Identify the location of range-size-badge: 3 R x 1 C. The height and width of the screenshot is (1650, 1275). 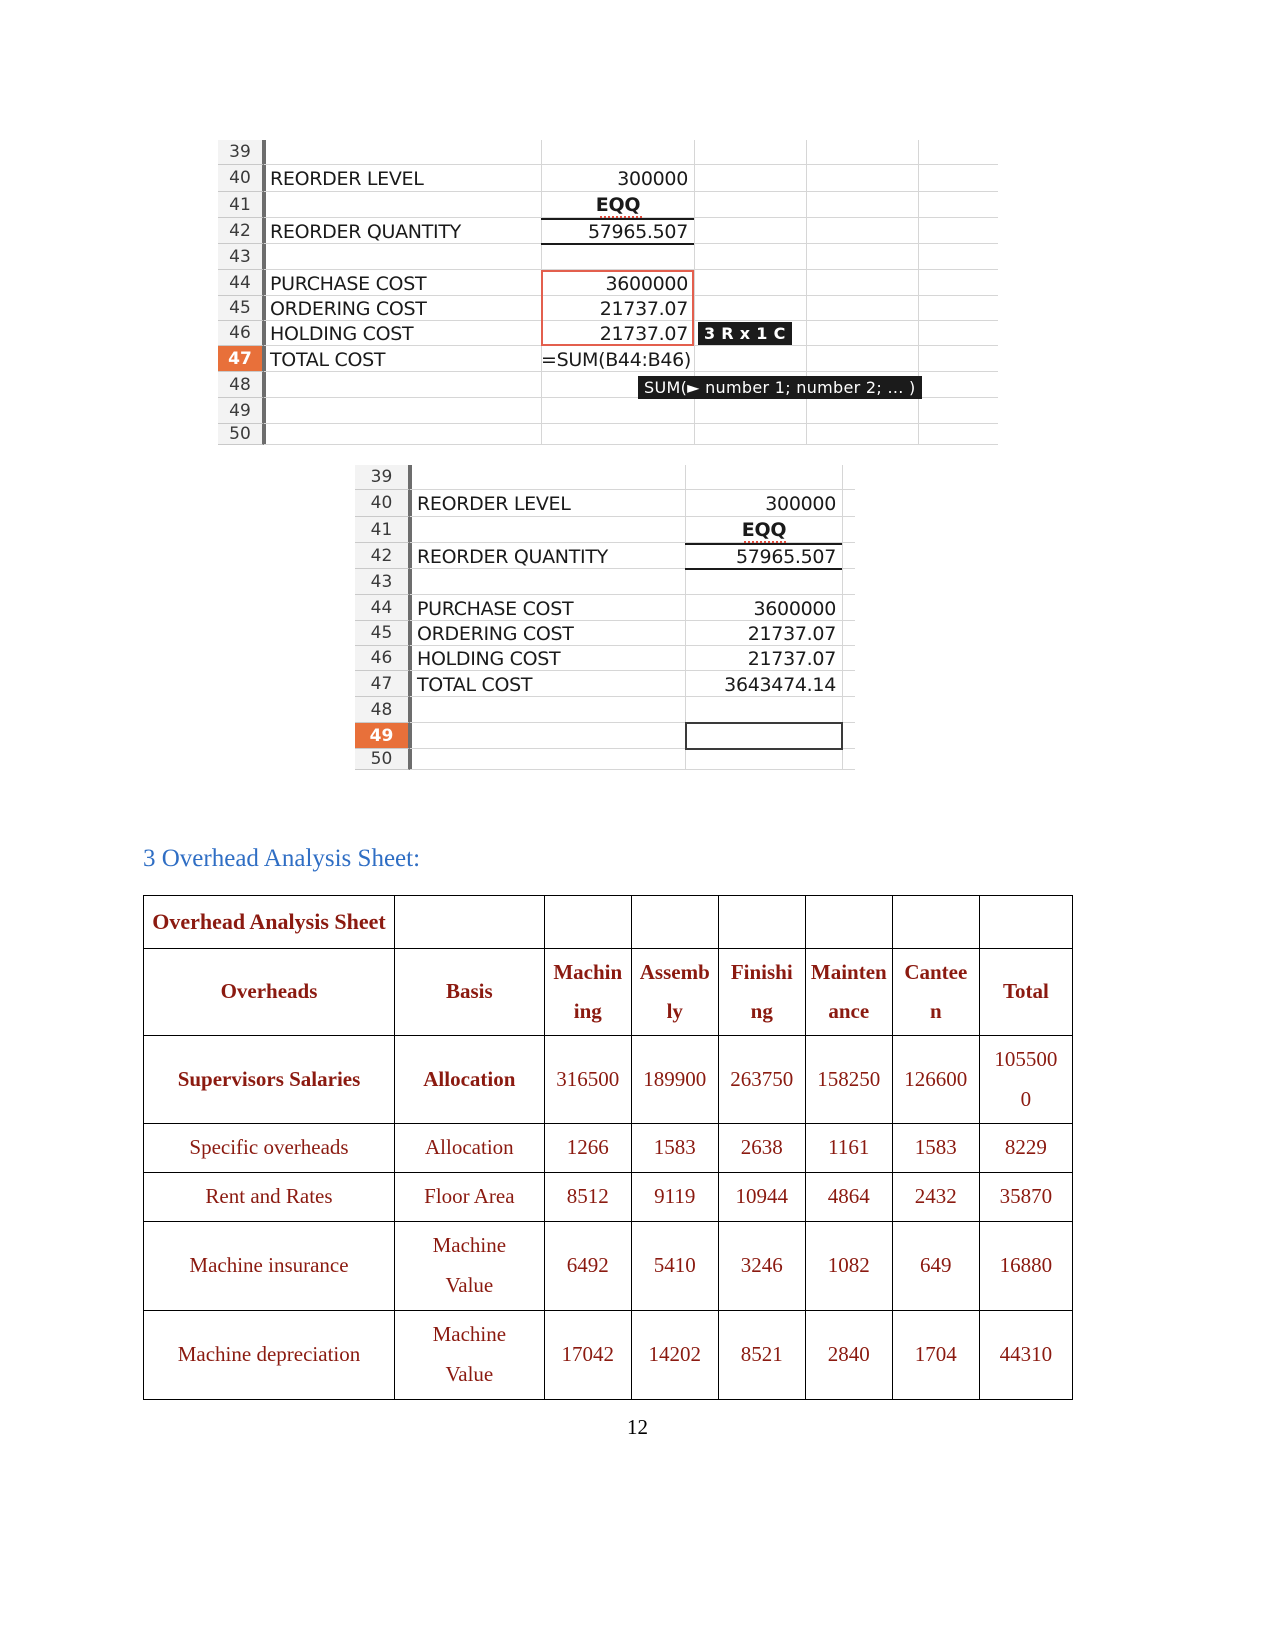
(745, 333).